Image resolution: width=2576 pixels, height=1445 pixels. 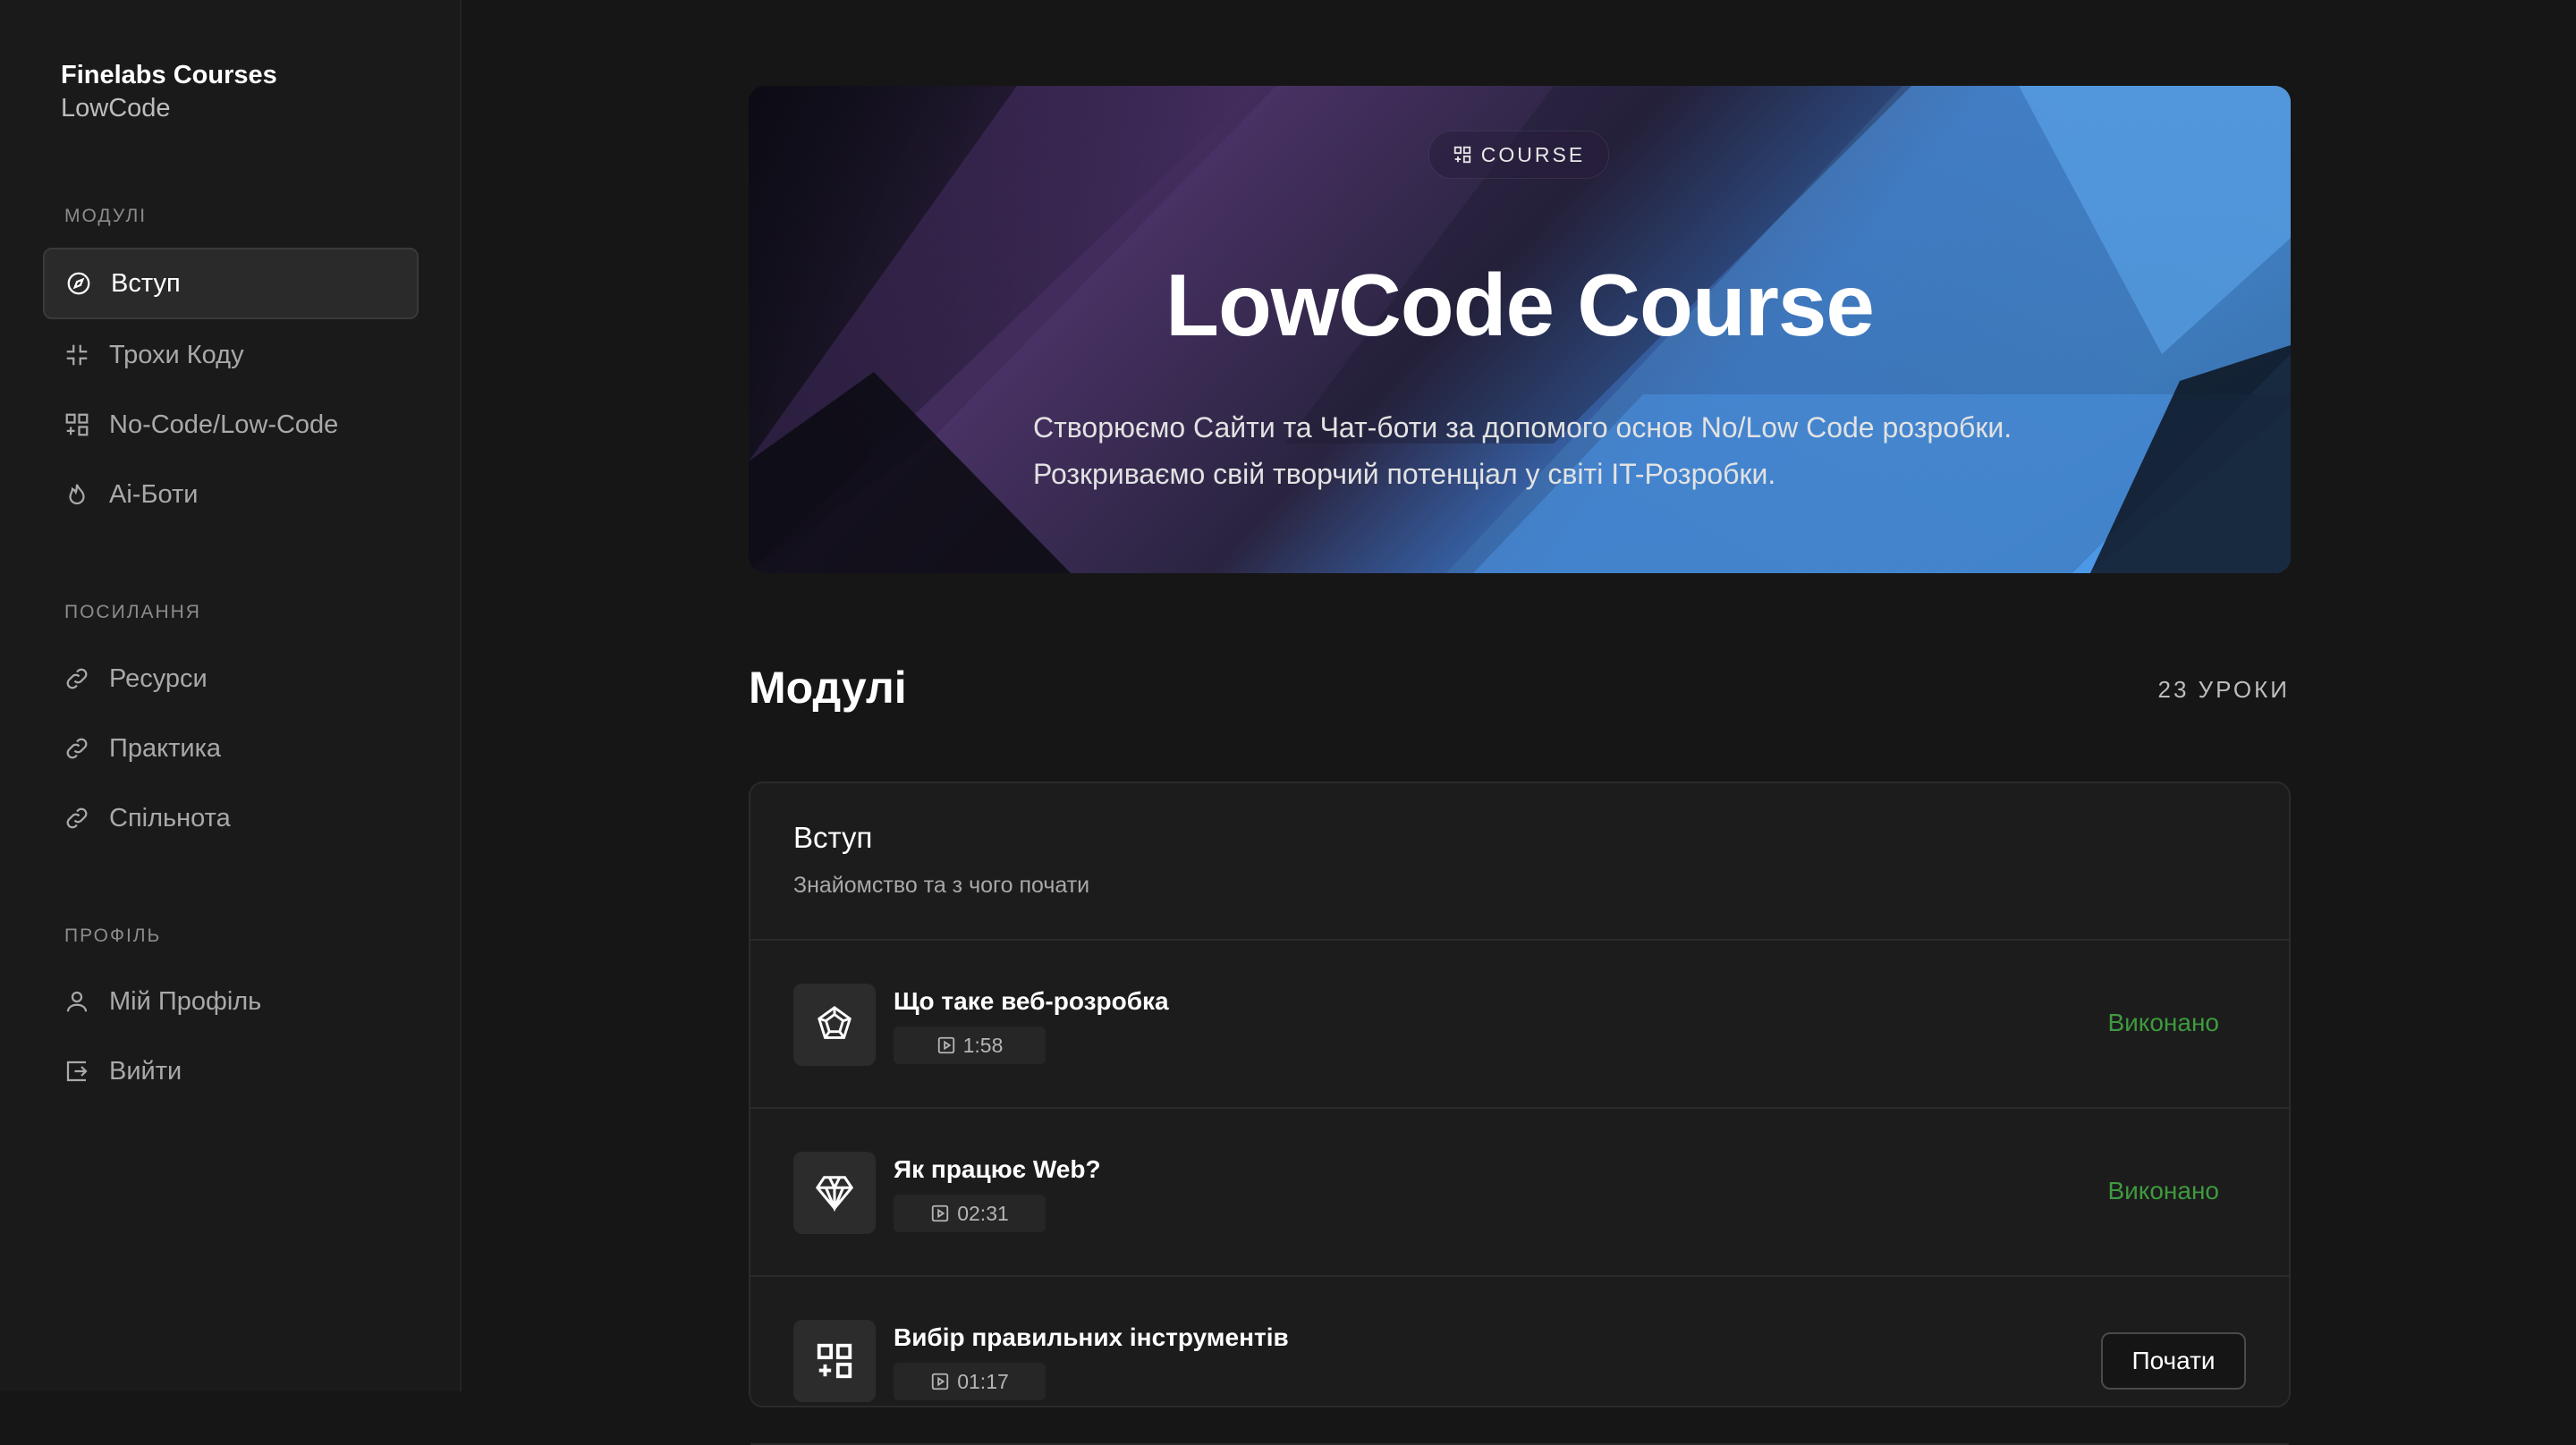 I want to click on section-label-profile: ПРОФІЛЬ, so click(x=113, y=935).